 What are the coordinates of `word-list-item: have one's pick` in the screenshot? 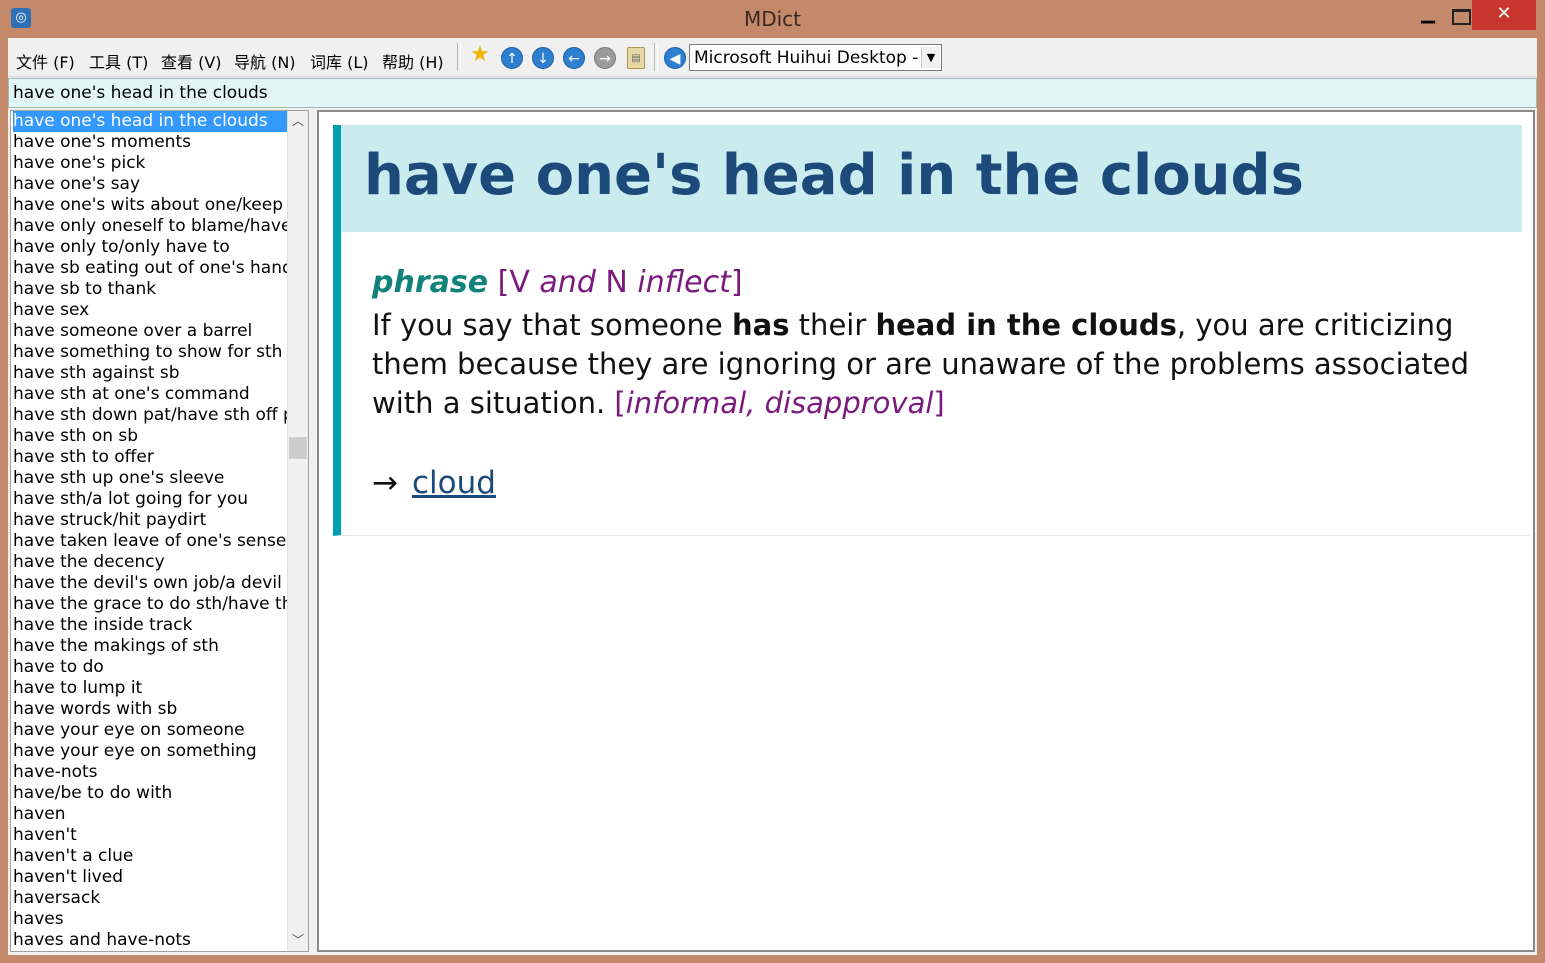 It's located at (150, 163).